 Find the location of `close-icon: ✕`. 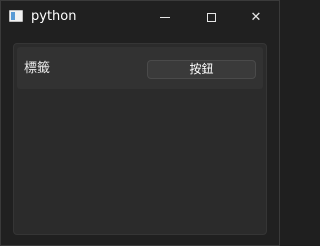

close-icon: ✕ is located at coordinates (256, 17).